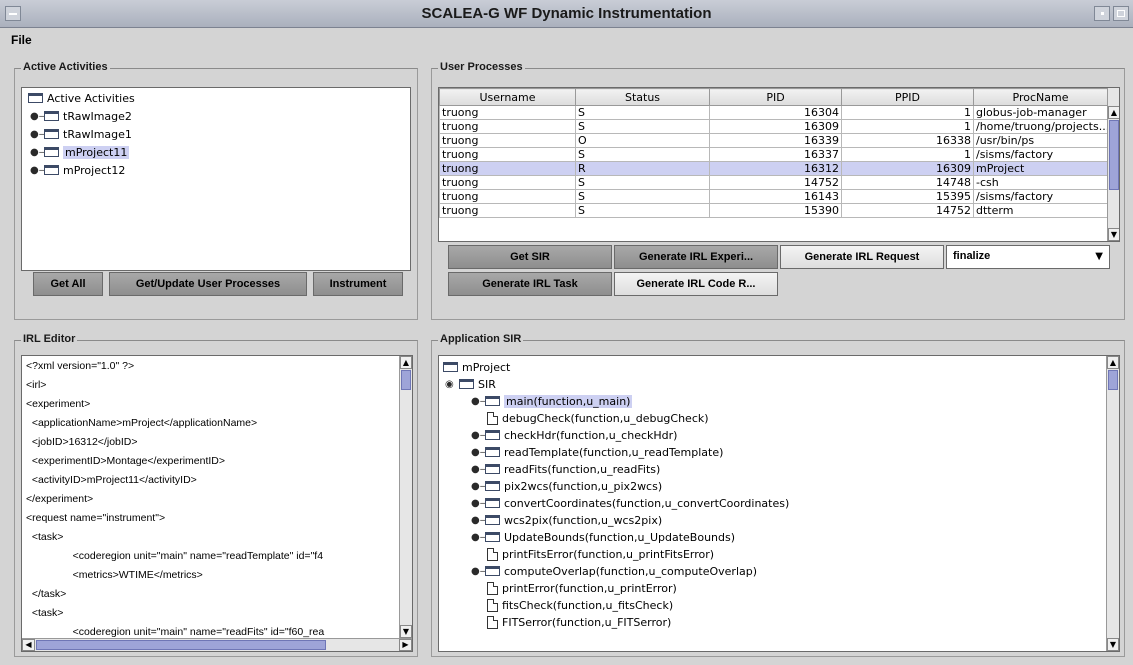 Image resolution: width=1133 pixels, height=665 pixels. Describe the element at coordinates (507, 97) in the screenshot. I see `column-header: Username` at that location.